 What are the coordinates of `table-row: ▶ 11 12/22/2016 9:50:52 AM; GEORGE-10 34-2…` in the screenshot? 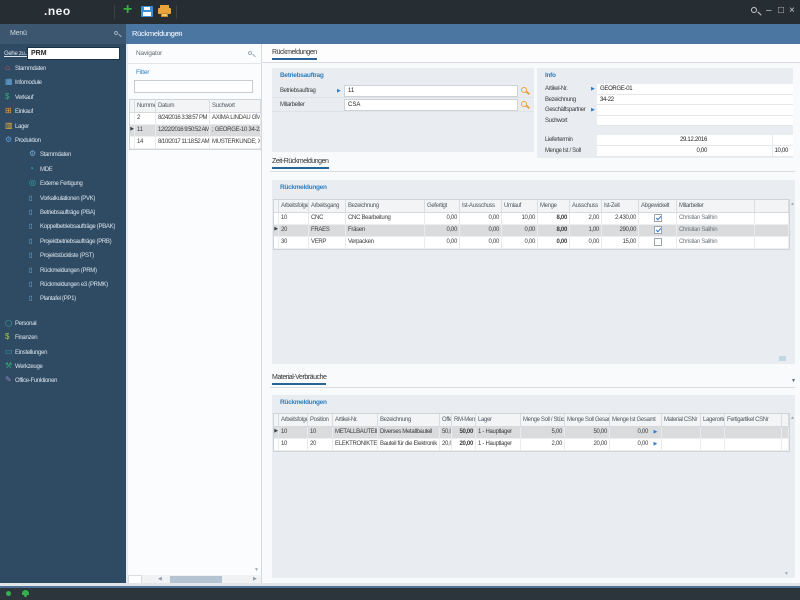 It's located at (195, 131).